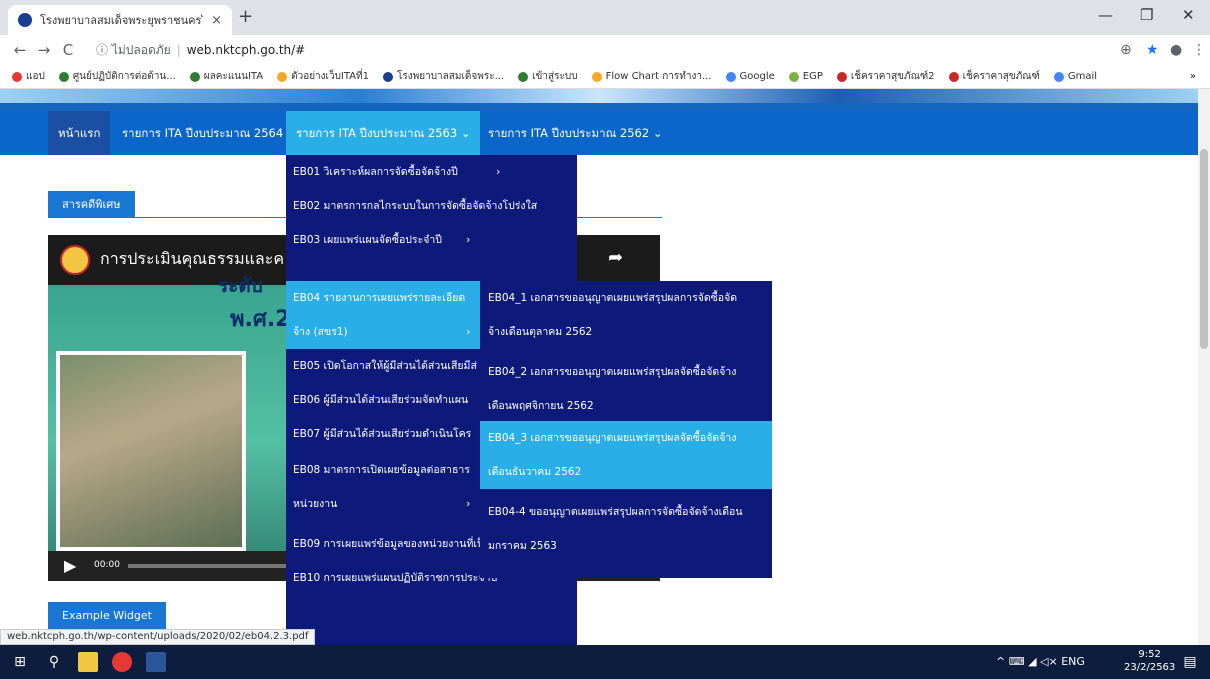 The width and height of the screenshot is (1210, 679). Describe the element at coordinates (1152, 50) in the screenshot. I see `bookmark-star-icon: ★` at that location.